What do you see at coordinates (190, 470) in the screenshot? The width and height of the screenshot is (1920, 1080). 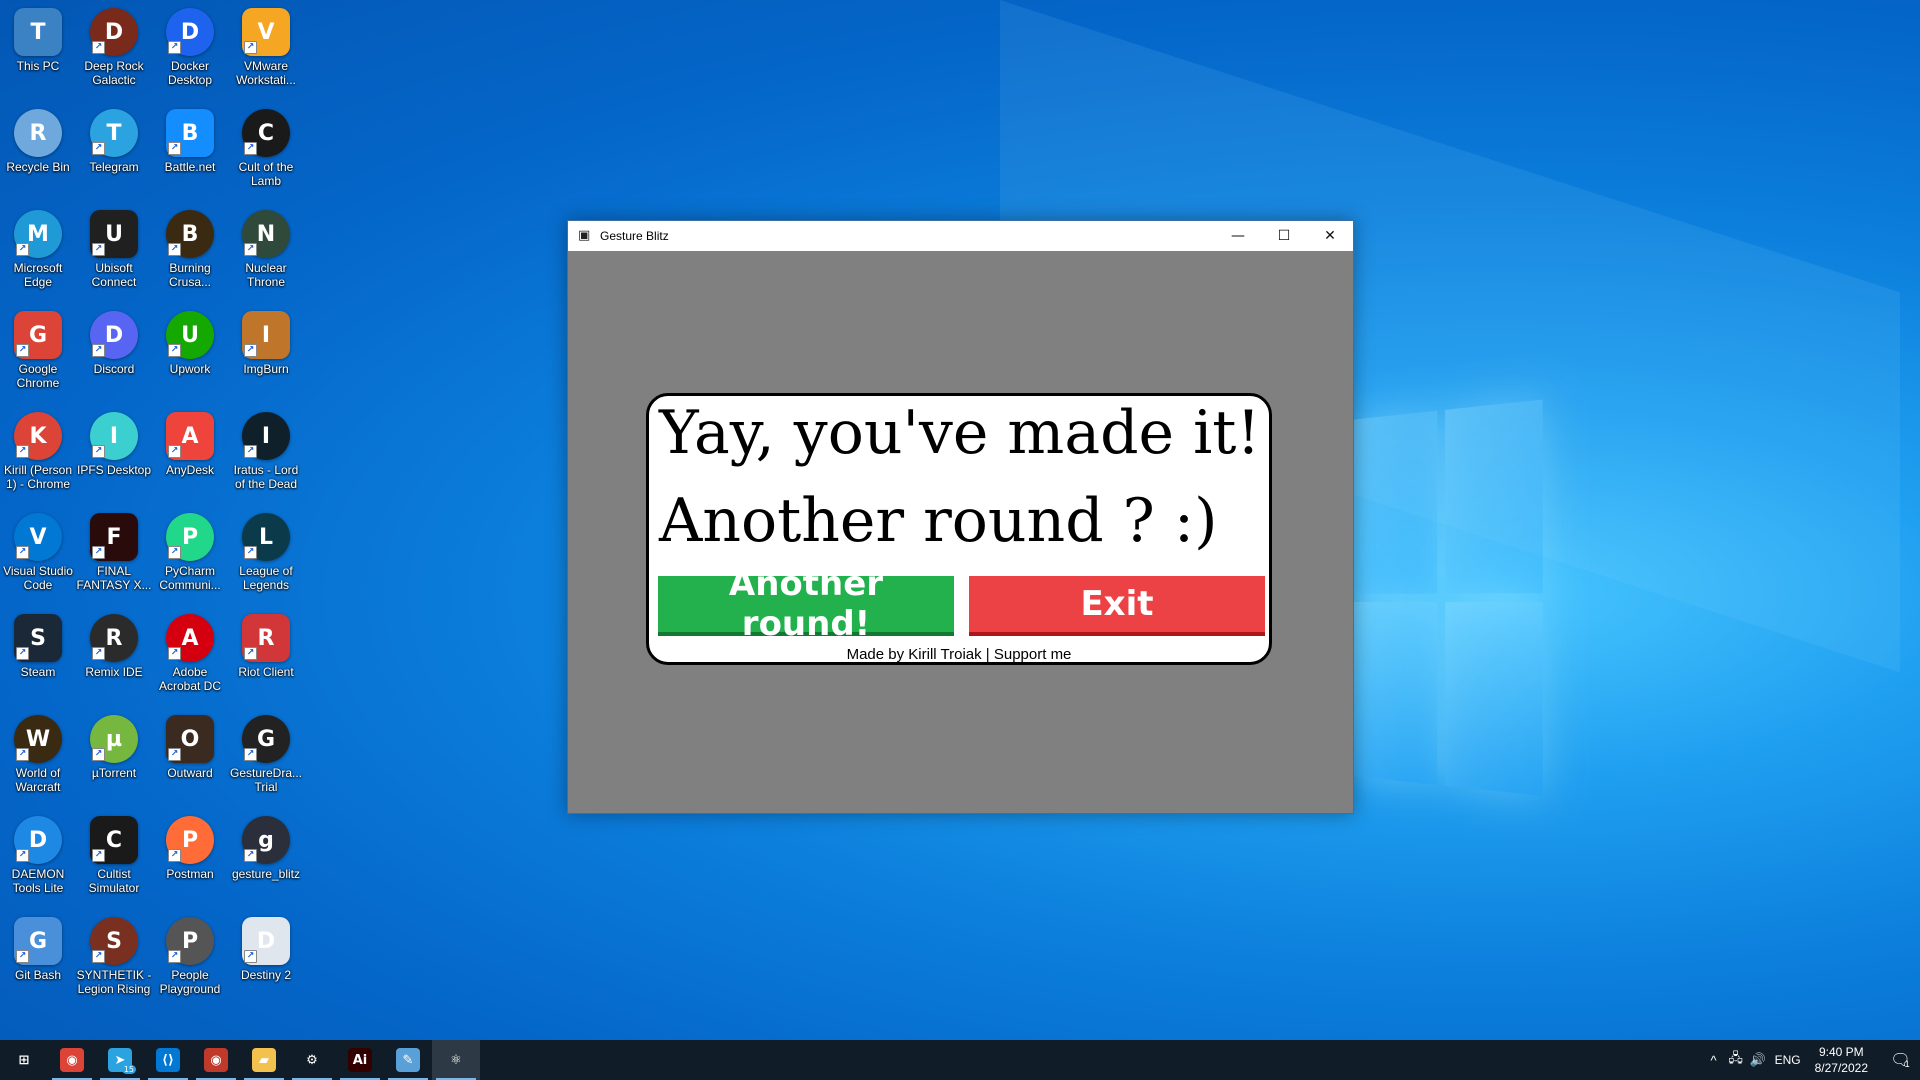 I see `desktop-icon-label: AnyDesk` at bounding box center [190, 470].